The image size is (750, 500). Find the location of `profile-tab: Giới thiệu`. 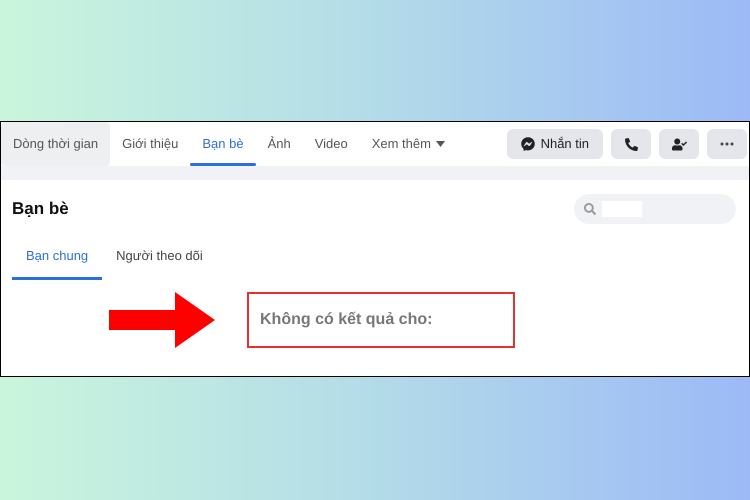

profile-tab: Giới thiệu is located at coordinates (150, 144).